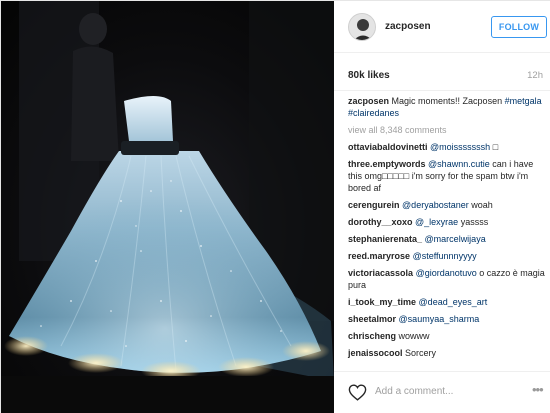 The height and width of the screenshot is (413, 550). I want to click on comment-row: stephanierenata_ @marcelwijaya, so click(447, 239).